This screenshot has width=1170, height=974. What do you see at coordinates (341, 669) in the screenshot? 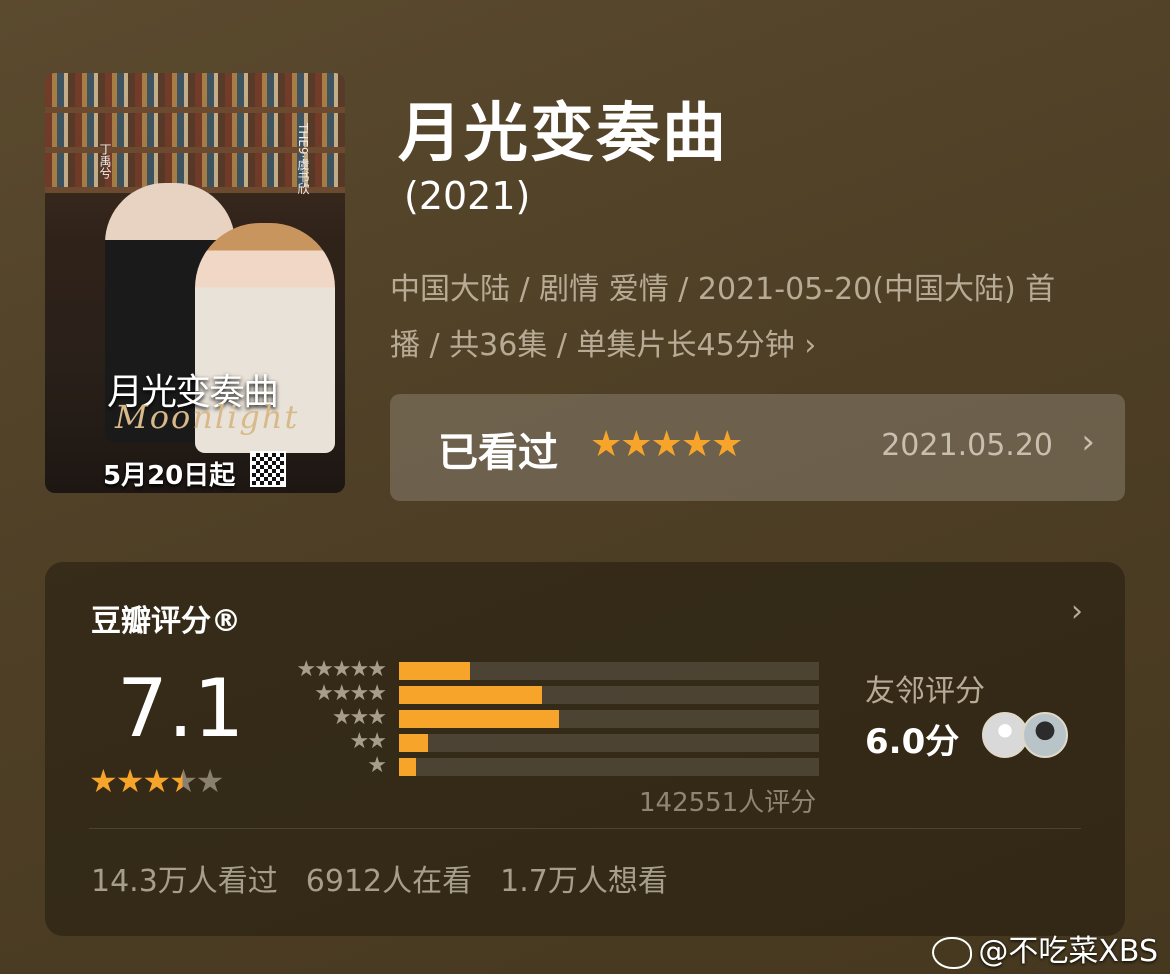
I see `distribution-stars-5: ★★★★★` at bounding box center [341, 669].